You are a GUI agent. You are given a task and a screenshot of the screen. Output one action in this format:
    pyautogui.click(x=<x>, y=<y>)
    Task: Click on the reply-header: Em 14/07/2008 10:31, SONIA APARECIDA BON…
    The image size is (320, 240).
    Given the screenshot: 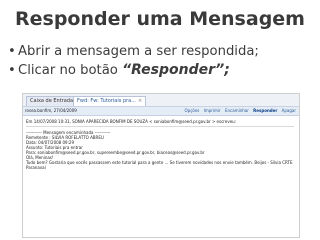 What is the action you would take?
    pyautogui.click(x=131, y=121)
    